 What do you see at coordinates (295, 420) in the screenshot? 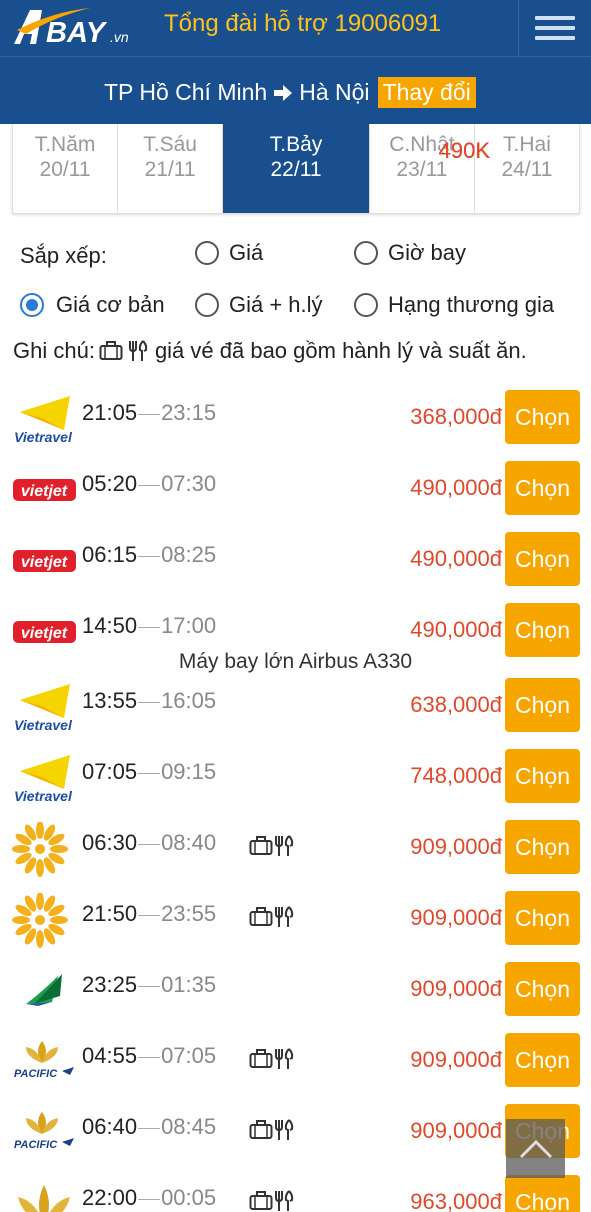
I see `flight-row: Vietravel 21:05 23:15 368,000đ Chọn` at bounding box center [295, 420].